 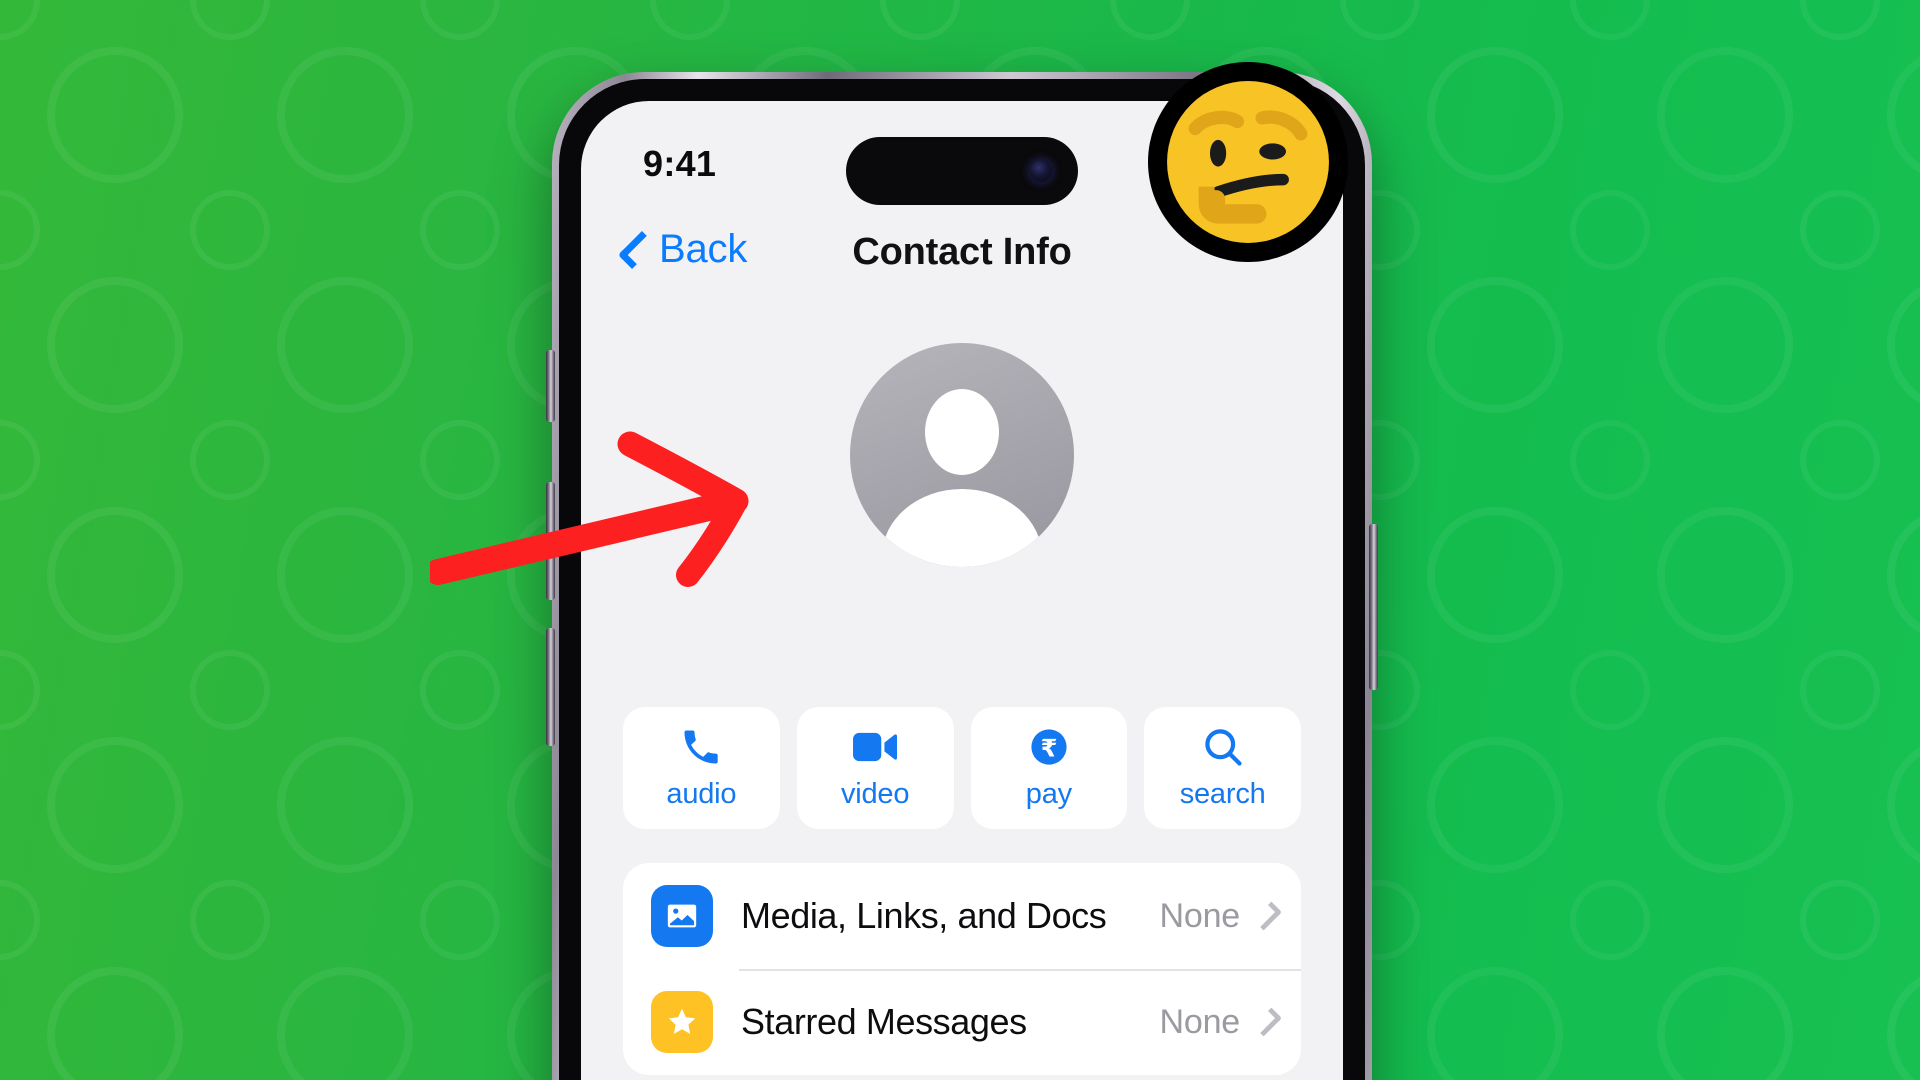 I want to click on avatar-shoulders, so click(x=962, y=528).